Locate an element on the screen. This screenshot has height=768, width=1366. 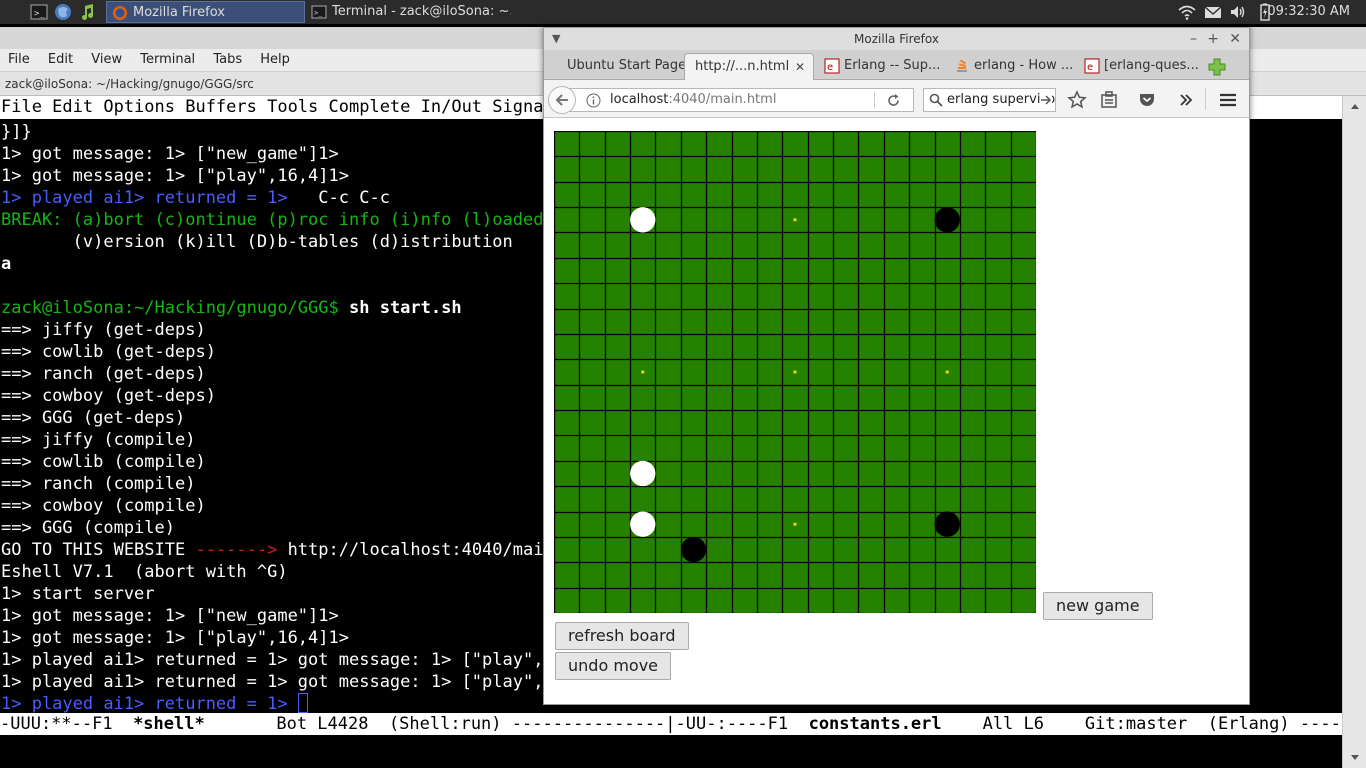
terminal-line: ==> GGG (get-deps) is located at coordinates (93, 418).